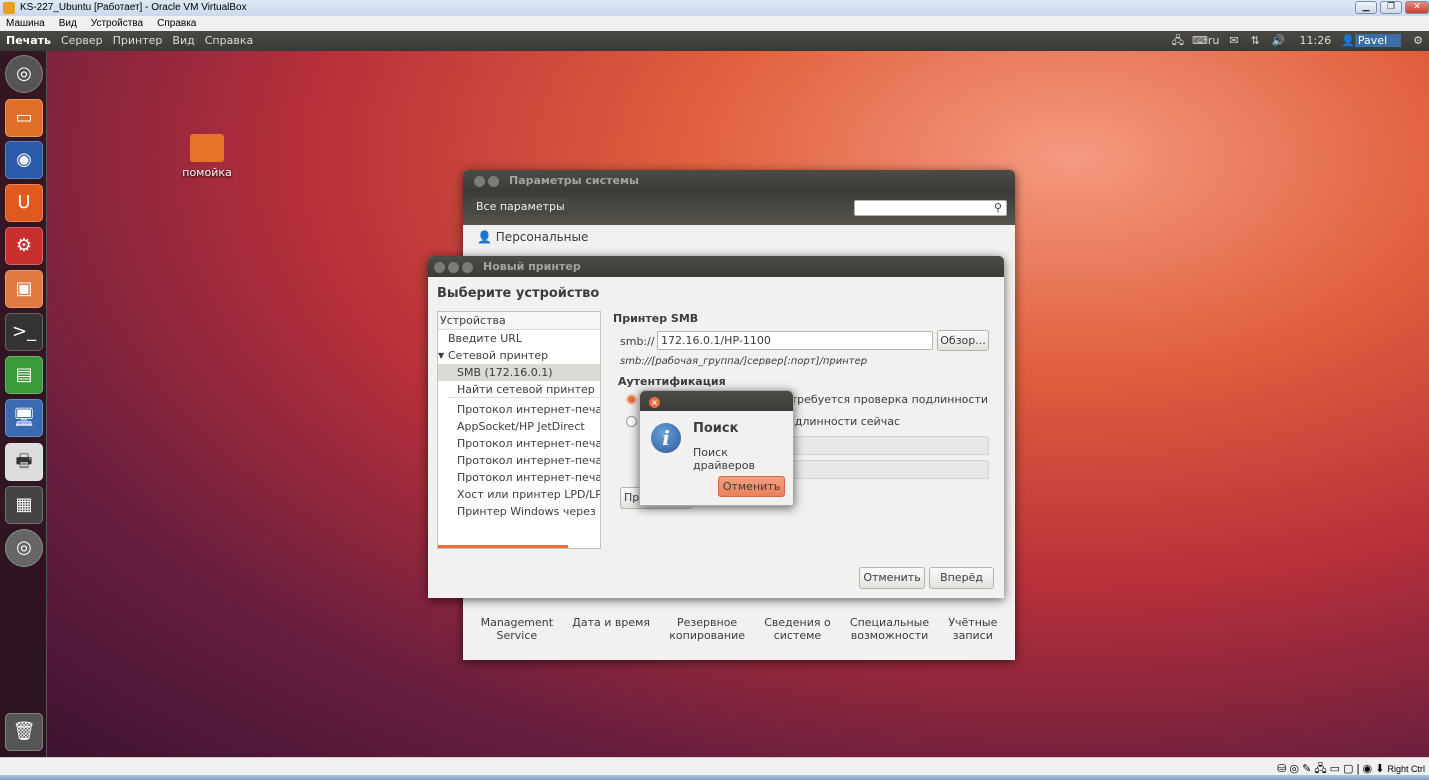 The height and width of the screenshot is (780, 1429). I want to click on firefox-icon: ◉, so click(24, 160).